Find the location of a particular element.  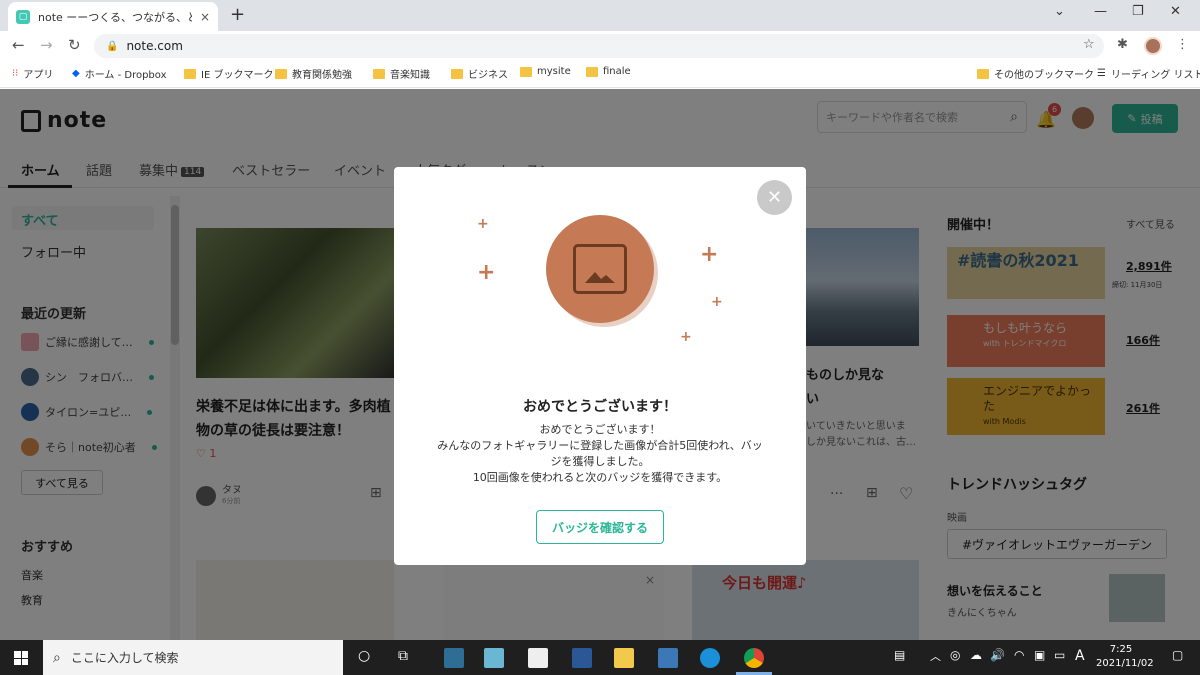

menu-icon: ⋮ is located at coordinates (1182, 44).